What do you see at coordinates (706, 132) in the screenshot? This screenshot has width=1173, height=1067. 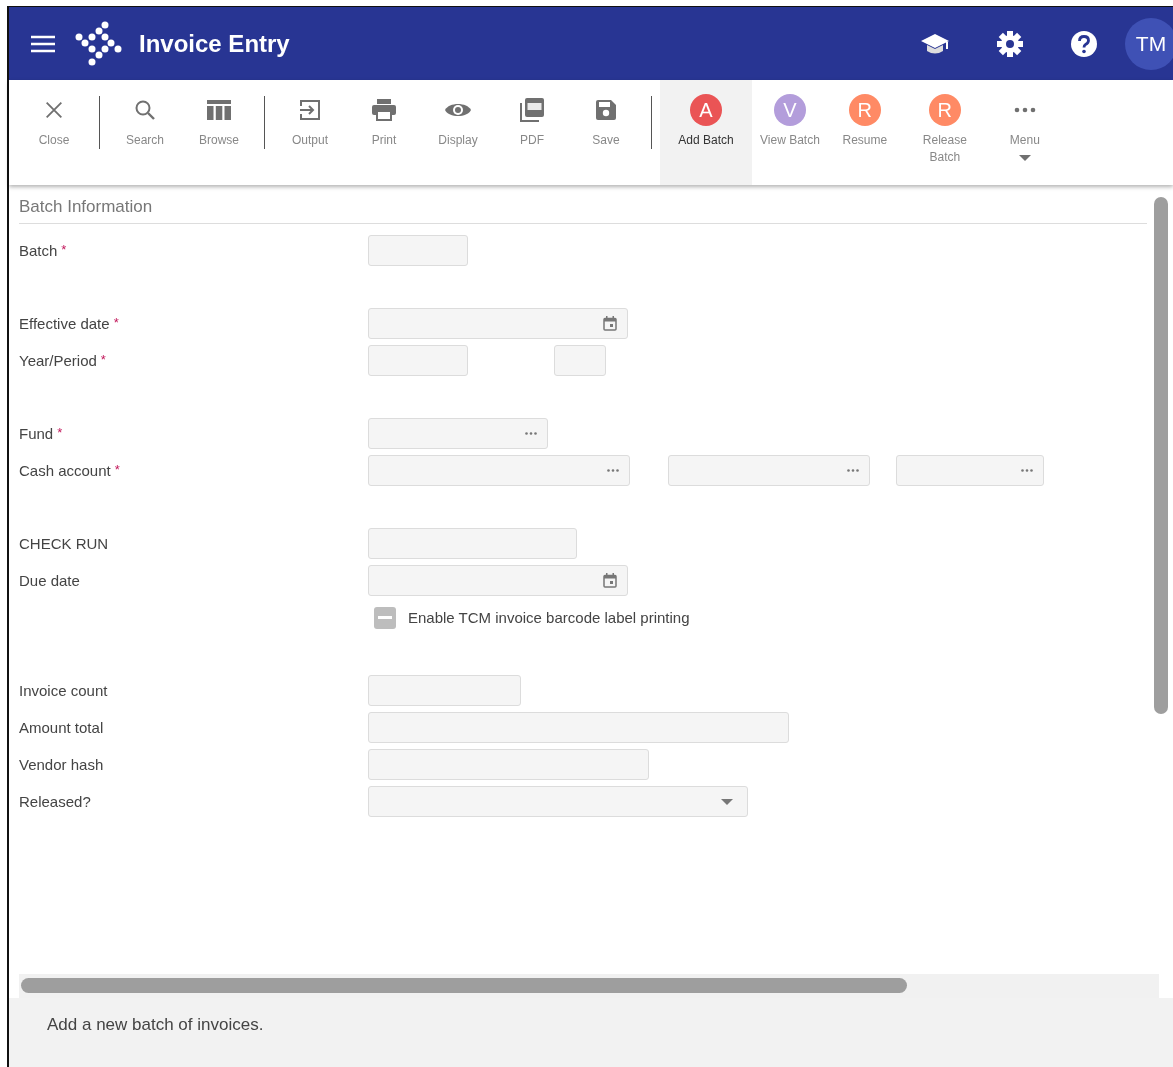 I see `toolbar-button: A Add Batch` at bounding box center [706, 132].